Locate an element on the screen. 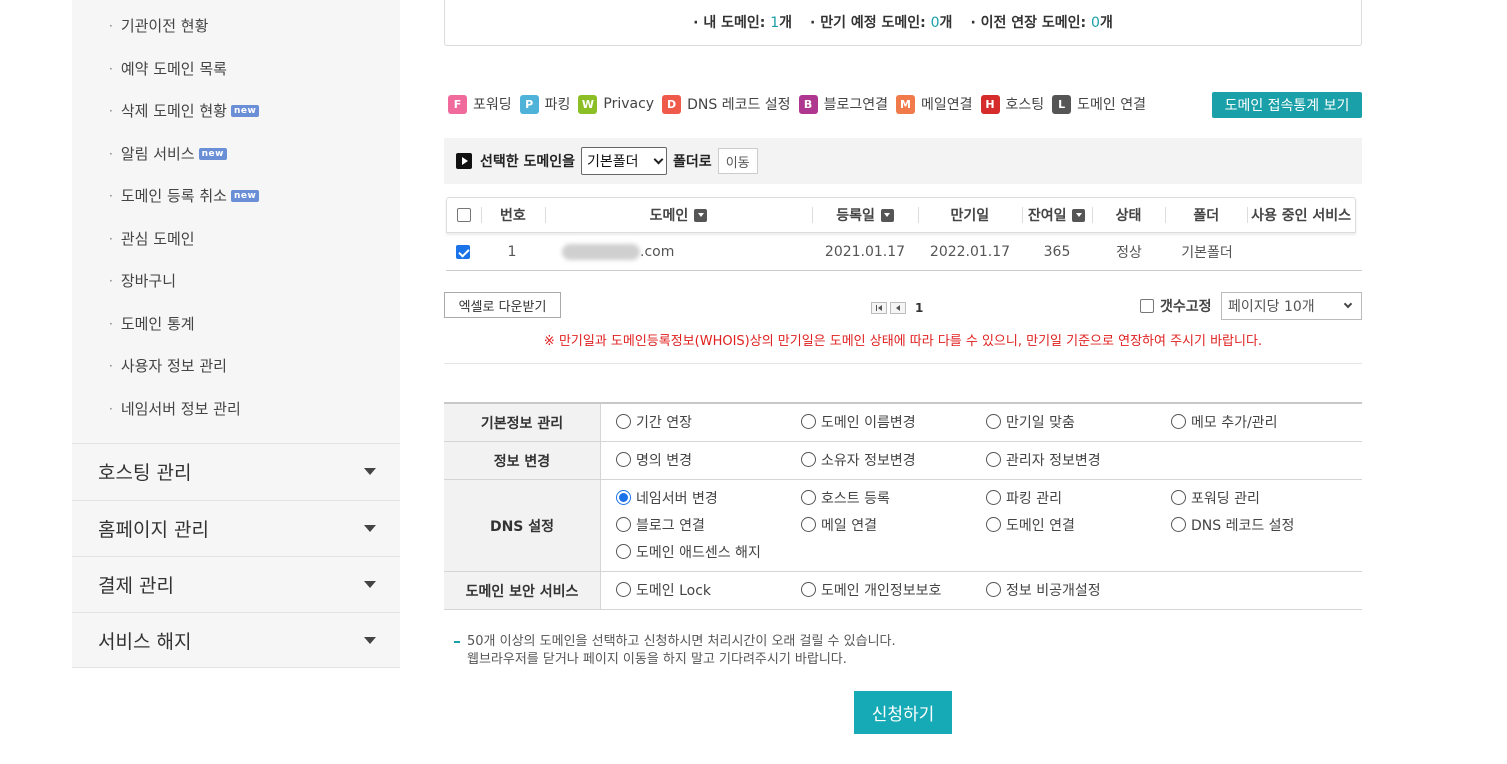 The height and width of the screenshot is (764, 1507). option-radio-item: 만기일 맞춤 is located at coordinates (1078, 421).